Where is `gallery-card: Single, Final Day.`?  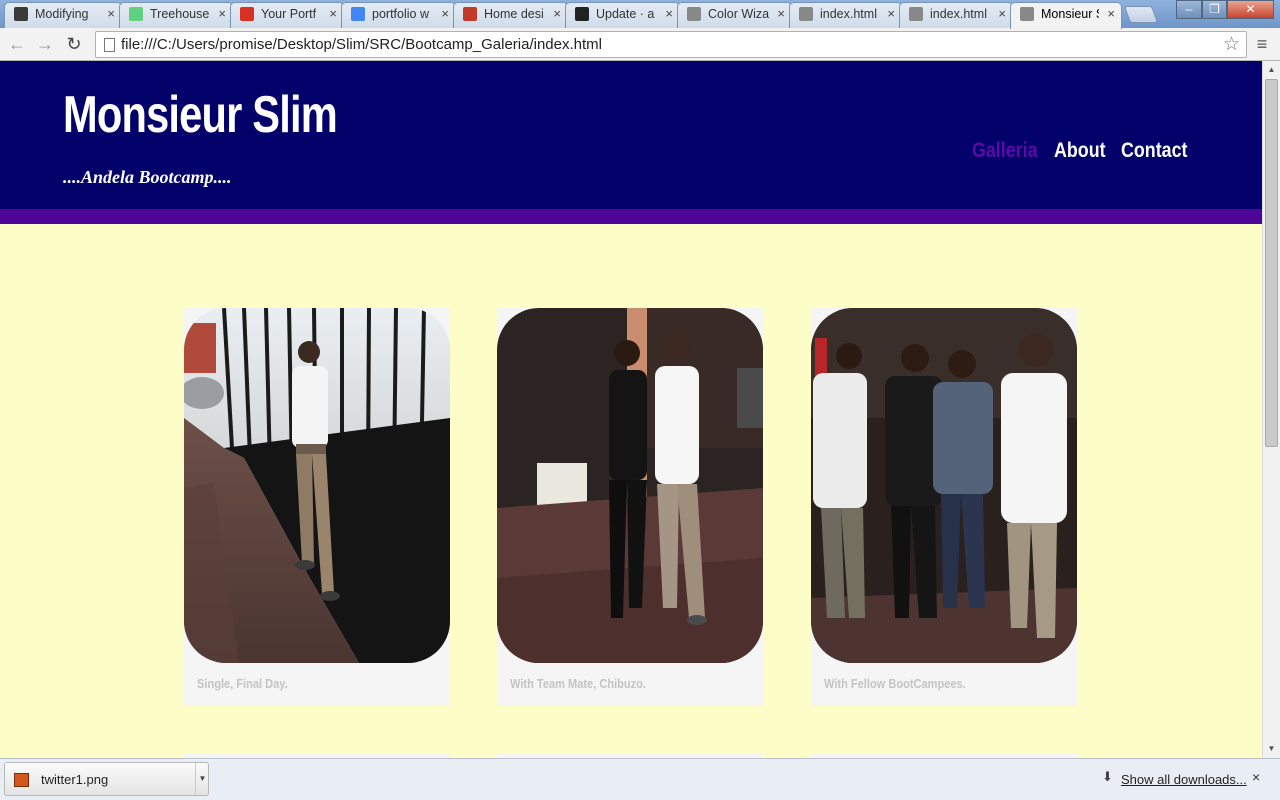 gallery-card: Single, Final Day. is located at coordinates (317, 507).